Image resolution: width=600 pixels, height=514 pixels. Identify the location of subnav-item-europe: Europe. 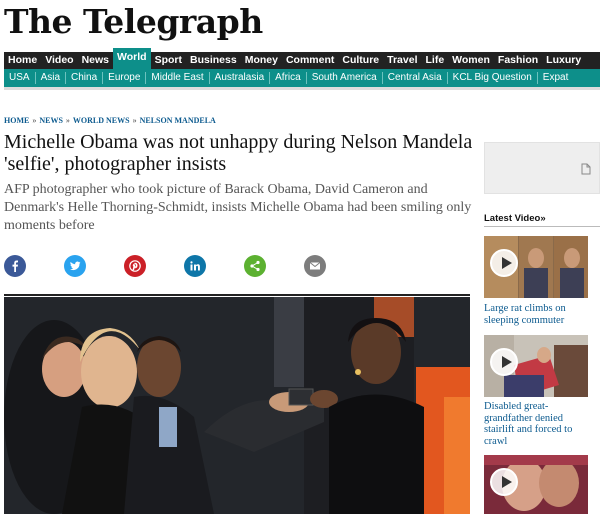
(125, 78).